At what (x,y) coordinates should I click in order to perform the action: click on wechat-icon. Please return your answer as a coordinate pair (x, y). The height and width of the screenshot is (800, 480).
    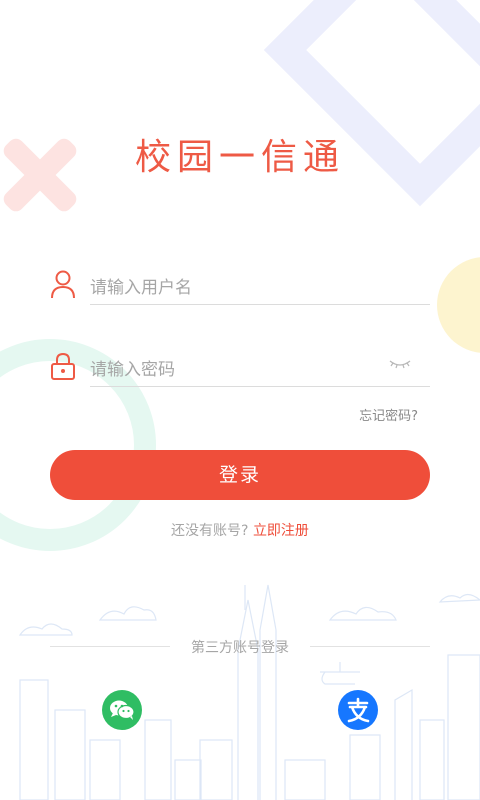
    Looking at the image, I should click on (122, 710).